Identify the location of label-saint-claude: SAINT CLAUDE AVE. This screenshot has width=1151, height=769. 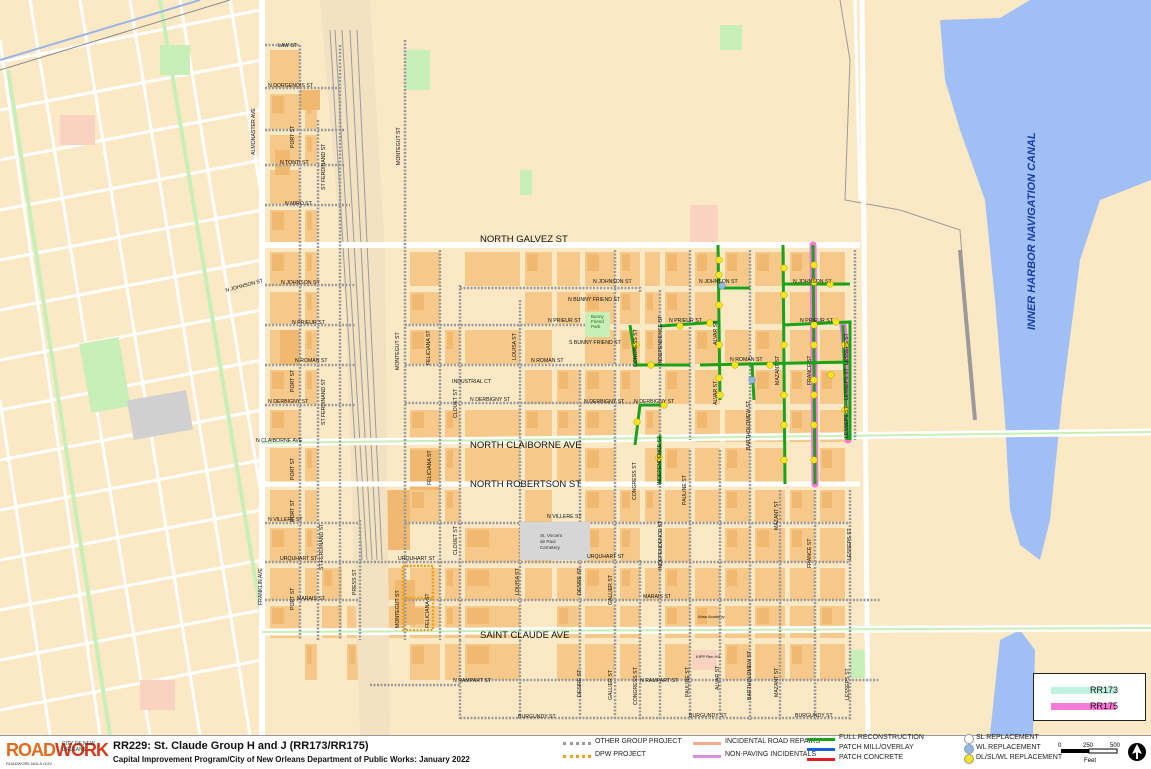
(524, 635).